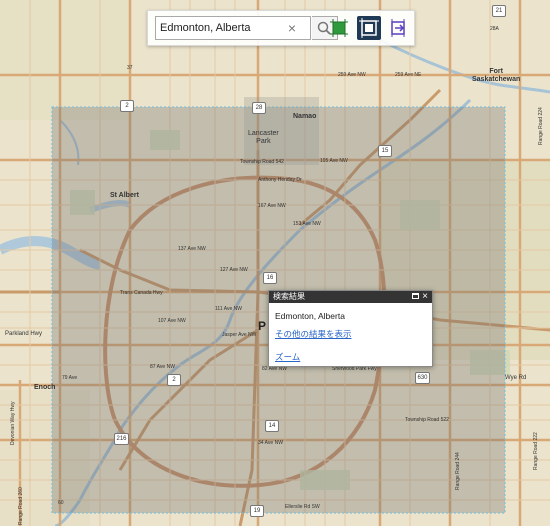 This screenshot has width=550, height=526. I want to click on more-results-link: その他の結果を表示, so click(313, 334).